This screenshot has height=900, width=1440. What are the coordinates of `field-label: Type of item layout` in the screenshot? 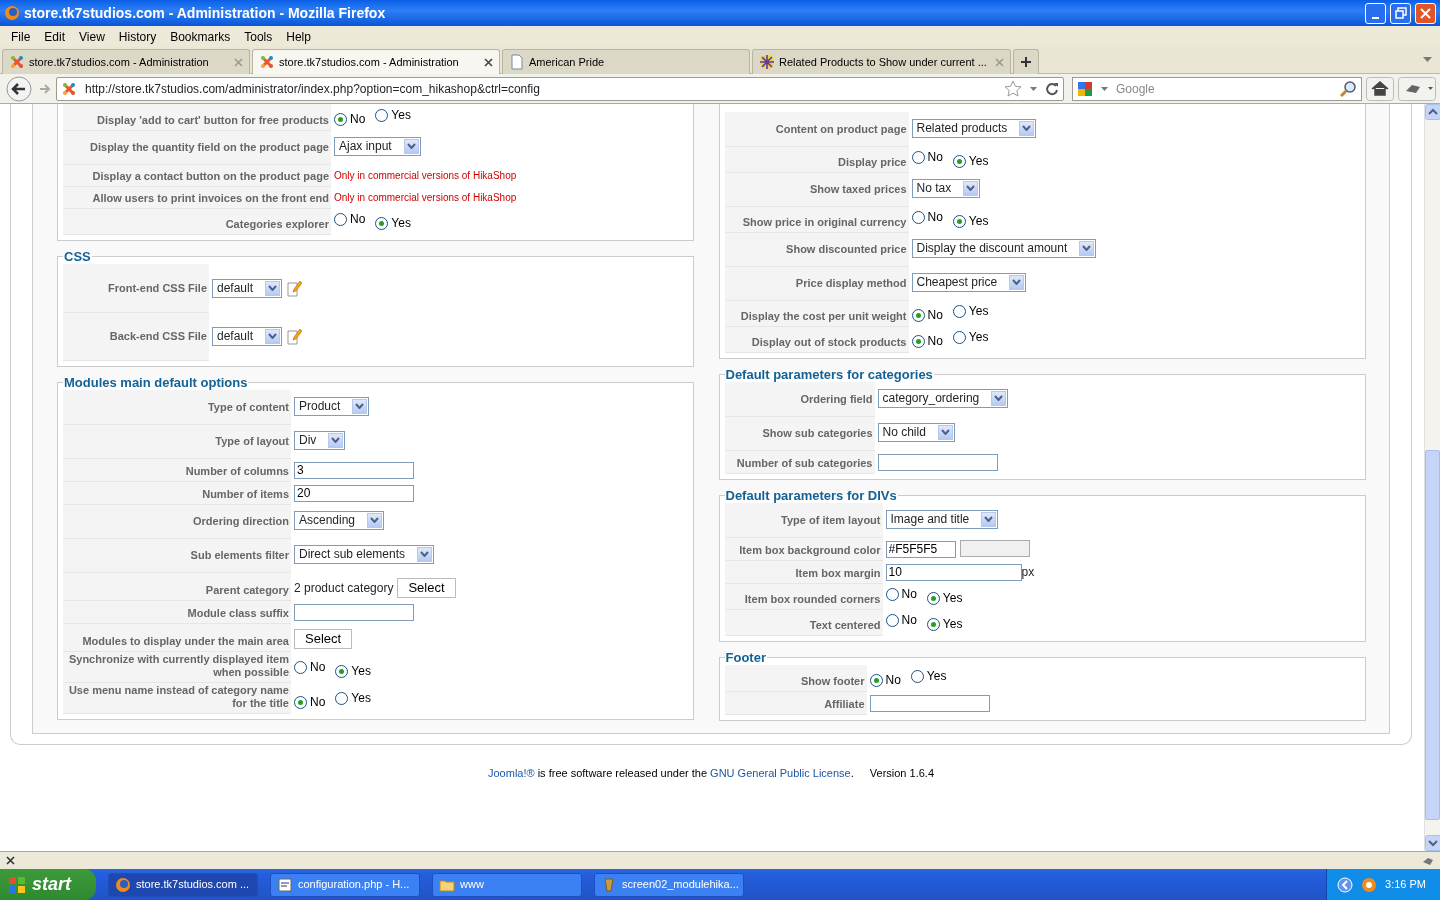 It's located at (831, 520).